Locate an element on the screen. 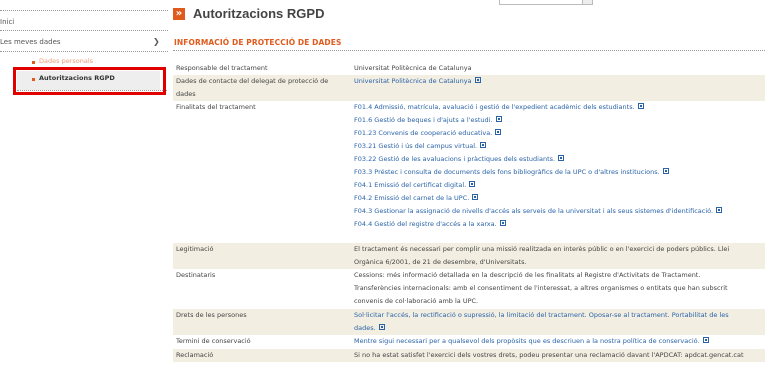 The image size is (770, 381). section-title: INFORMACIÓ DE PROTECCIÓ DE DADES is located at coordinates (258, 42).